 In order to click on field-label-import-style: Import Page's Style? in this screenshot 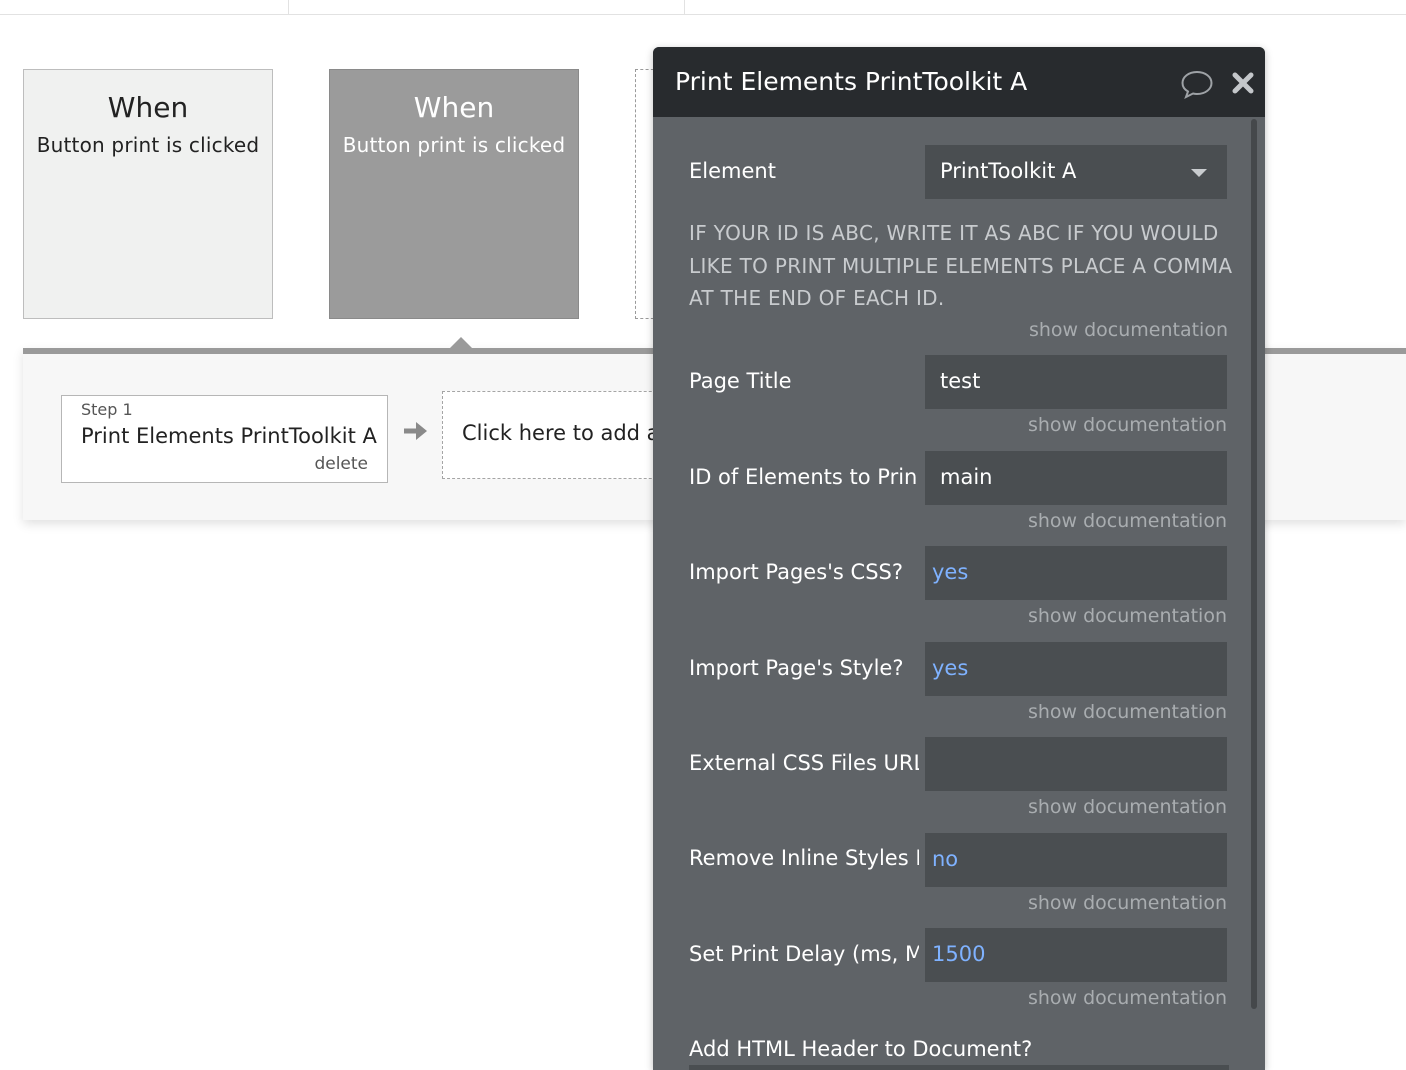, I will do `click(796, 668)`.